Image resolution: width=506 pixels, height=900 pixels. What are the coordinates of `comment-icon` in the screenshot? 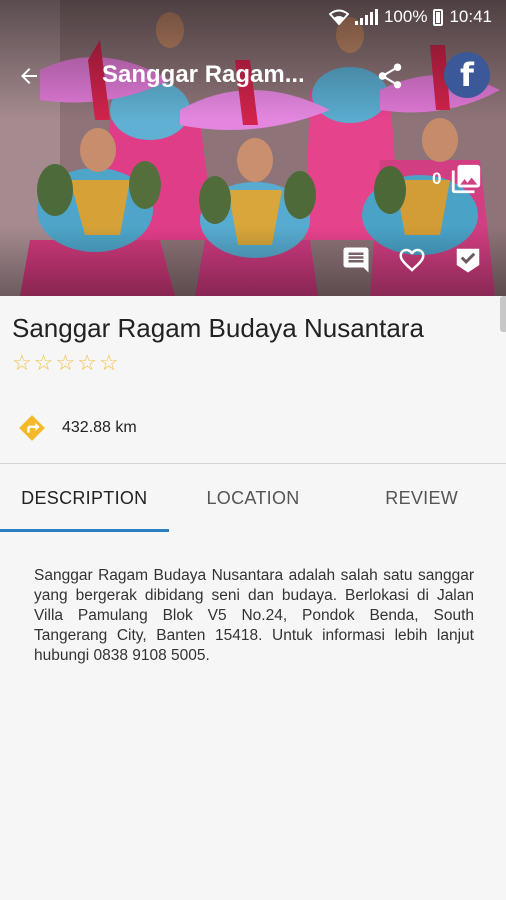 It's located at (356, 260).